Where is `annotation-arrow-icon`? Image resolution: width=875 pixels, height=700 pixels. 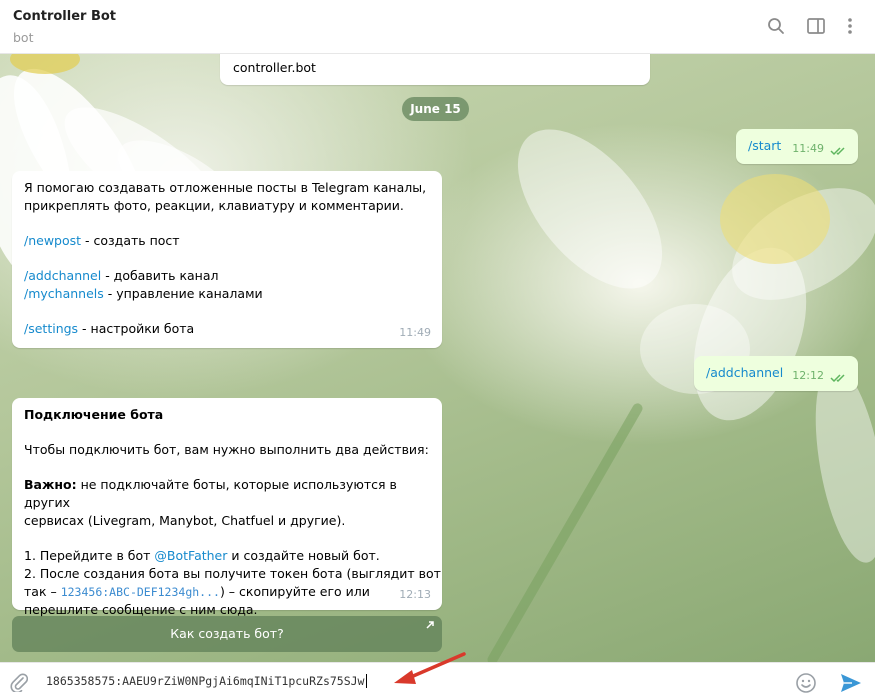 annotation-arrow-icon is located at coordinates (430, 668).